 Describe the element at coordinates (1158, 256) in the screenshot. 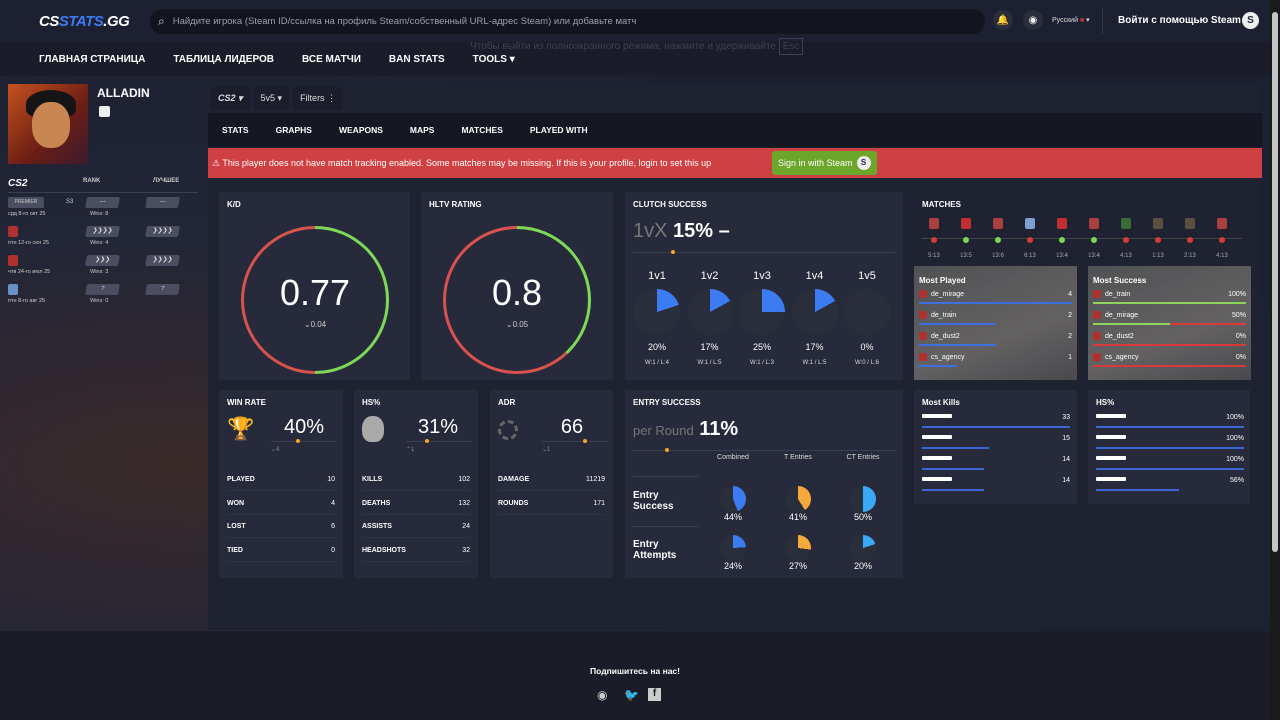

I see `match-score: 1:13` at that location.